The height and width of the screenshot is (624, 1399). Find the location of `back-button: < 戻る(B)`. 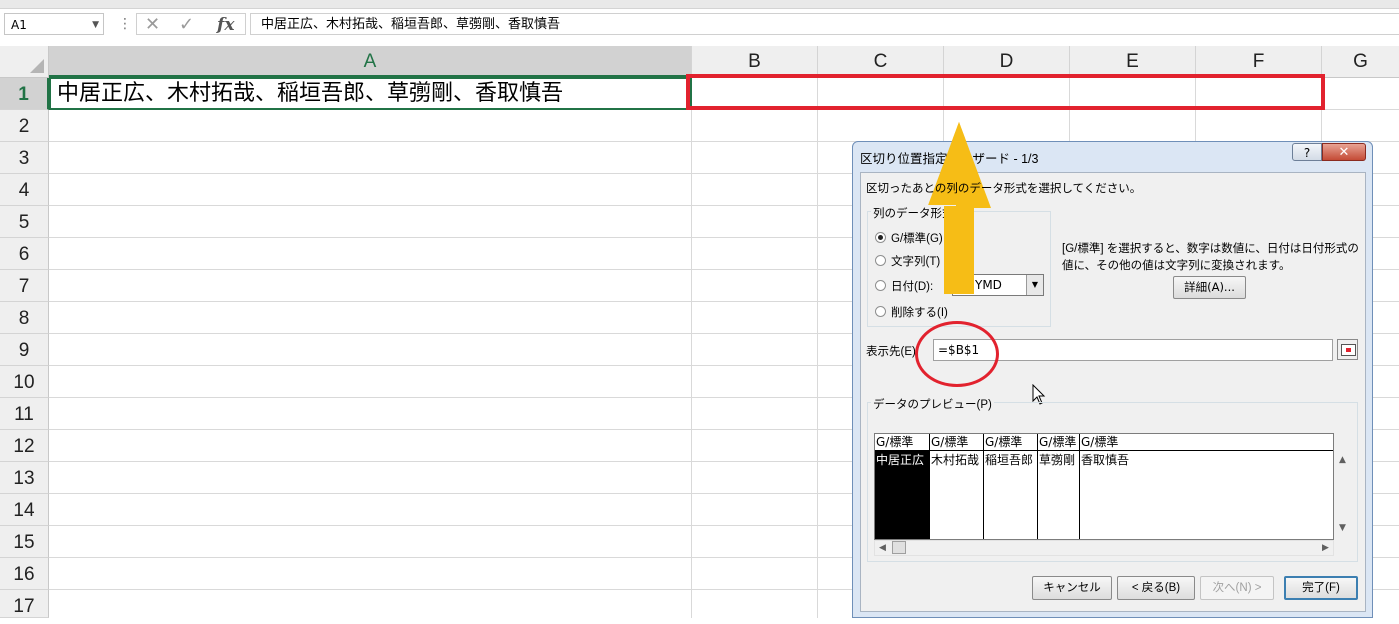

back-button: < 戻る(B) is located at coordinates (1156, 588).